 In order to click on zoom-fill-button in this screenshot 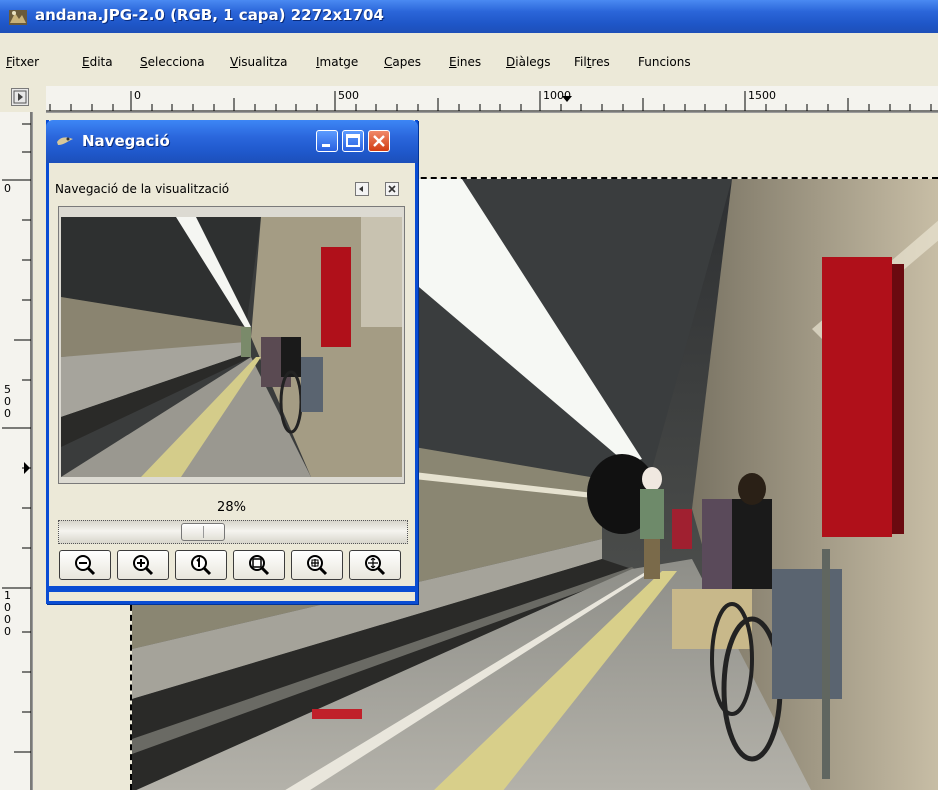, I will do `click(317, 565)`.